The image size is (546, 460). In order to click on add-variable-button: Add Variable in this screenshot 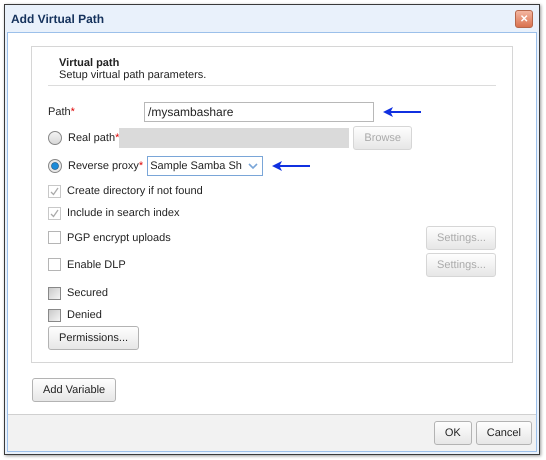, I will do `click(74, 390)`.